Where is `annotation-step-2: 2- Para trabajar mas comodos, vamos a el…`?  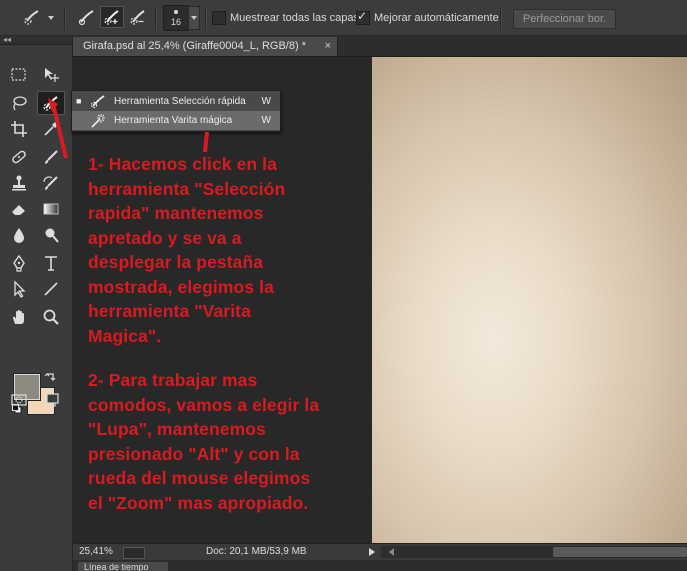
annotation-step-2: 2- Para trabajar mas comodos, vamos a el… is located at coordinates (204, 441).